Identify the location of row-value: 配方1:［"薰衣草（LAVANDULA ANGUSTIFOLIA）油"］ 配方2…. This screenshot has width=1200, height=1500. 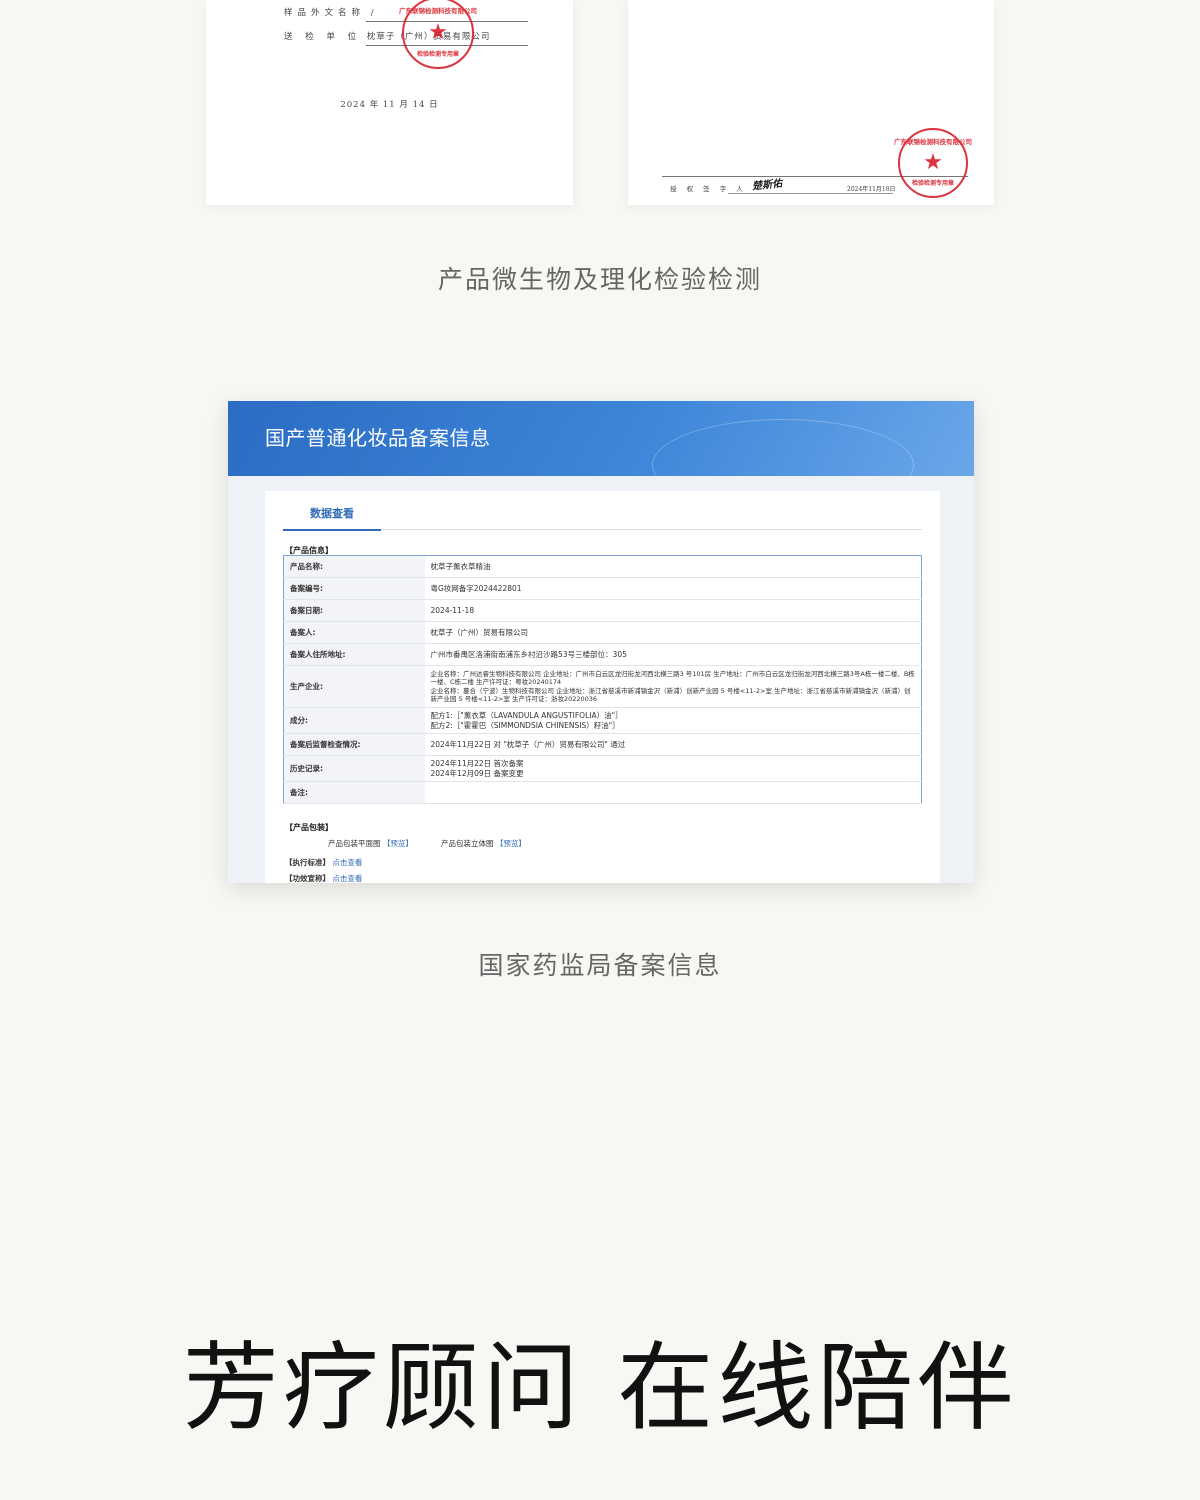
(673, 720).